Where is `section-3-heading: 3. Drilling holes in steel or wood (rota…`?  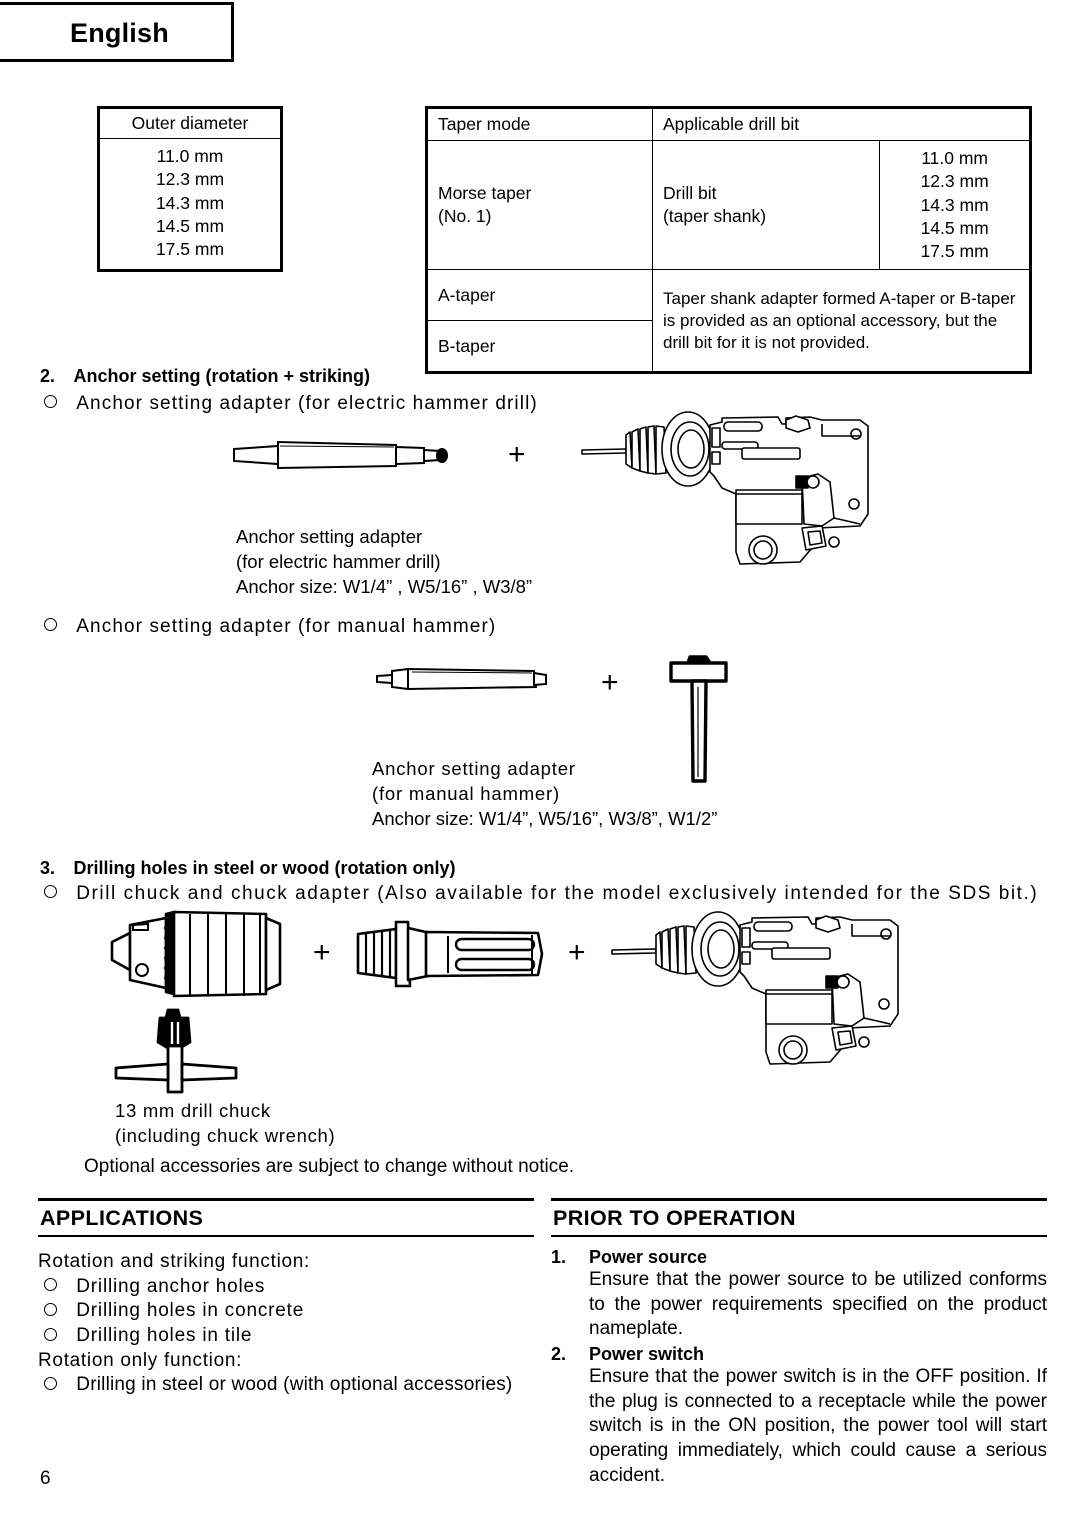 section-3-heading: 3. Drilling holes in steel or wood (rota… is located at coordinates (247, 868).